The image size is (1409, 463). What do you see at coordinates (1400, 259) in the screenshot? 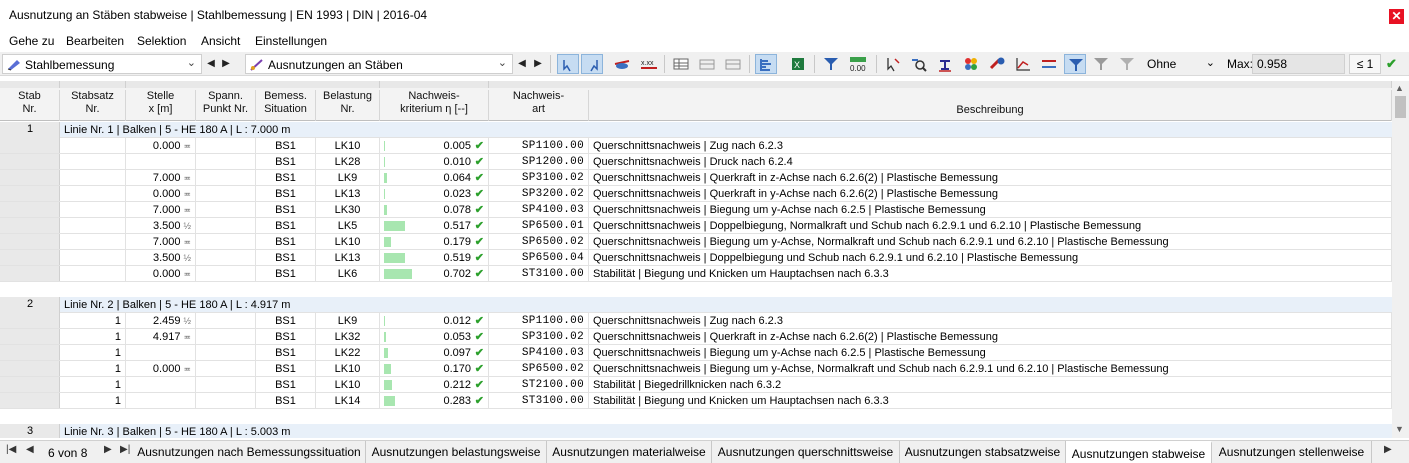
I see `vertical-scrollbar: ▲ ▼` at bounding box center [1400, 259].